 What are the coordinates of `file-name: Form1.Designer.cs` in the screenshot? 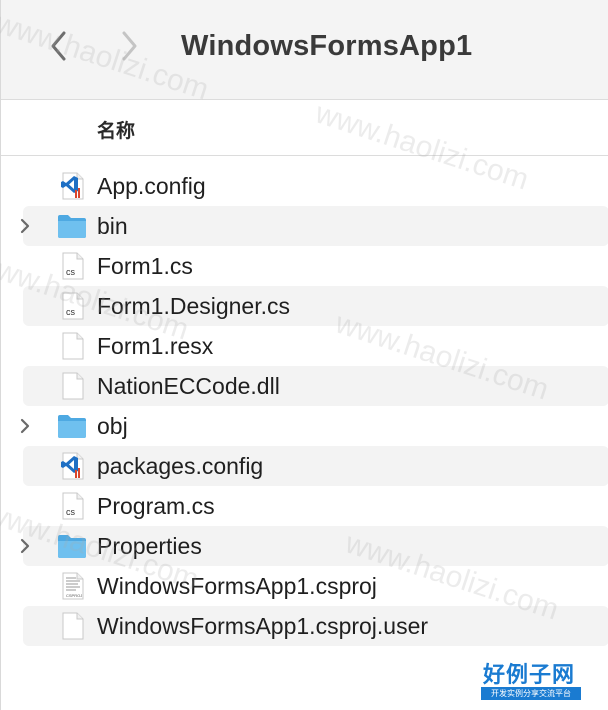 It's located at (194, 306).